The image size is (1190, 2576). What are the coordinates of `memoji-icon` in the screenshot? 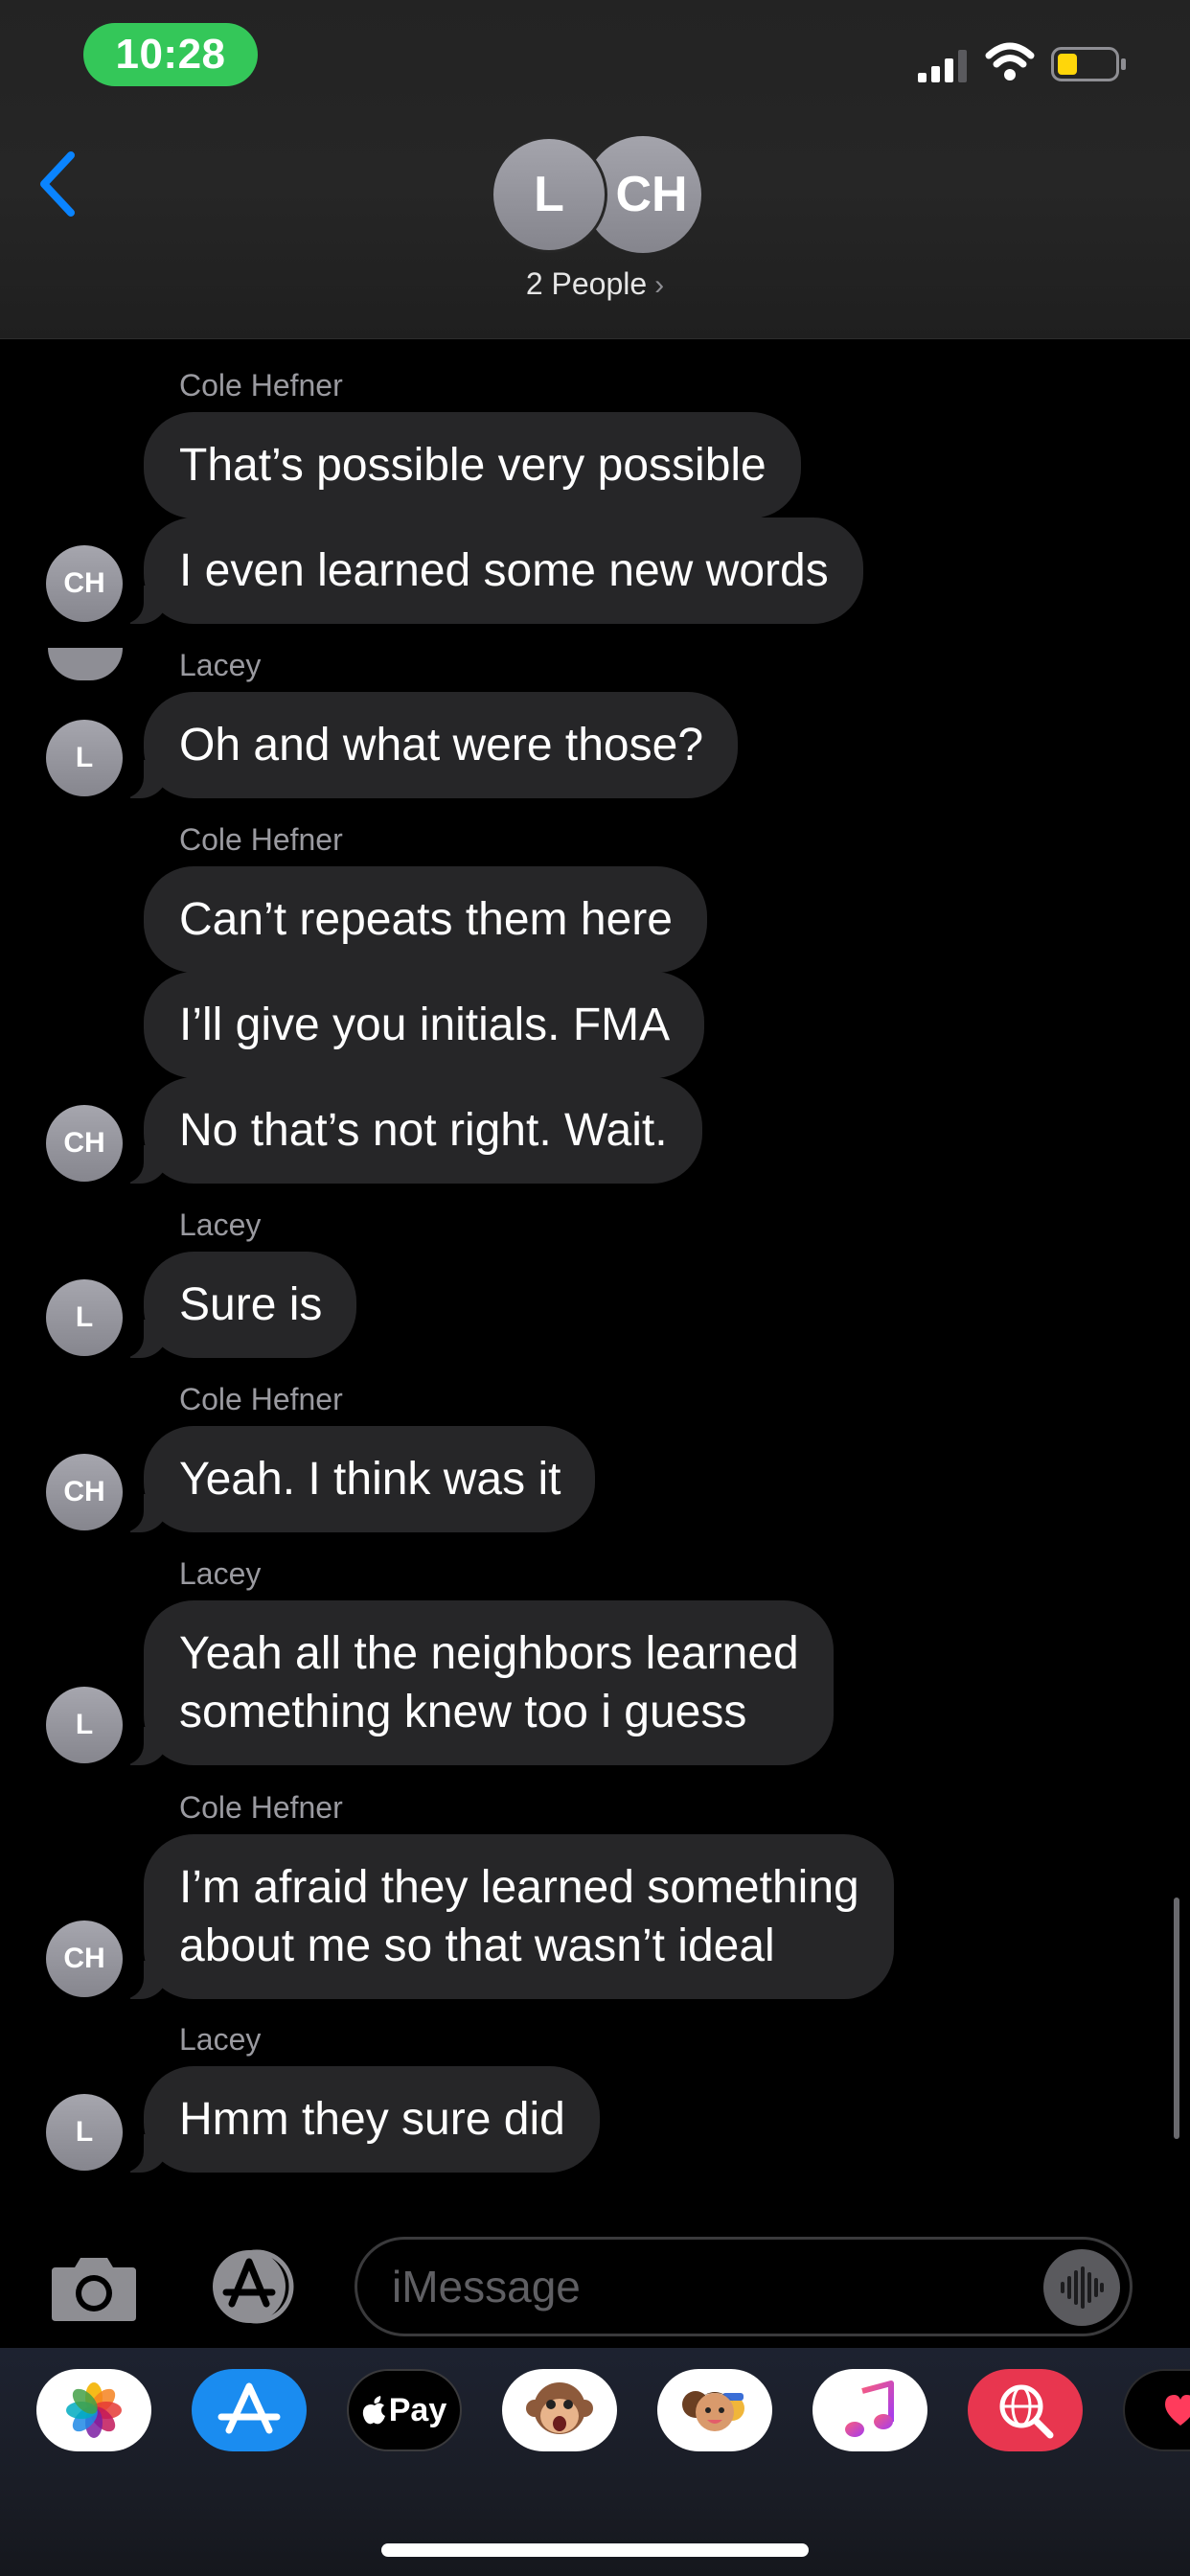 It's located at (713, 2411).